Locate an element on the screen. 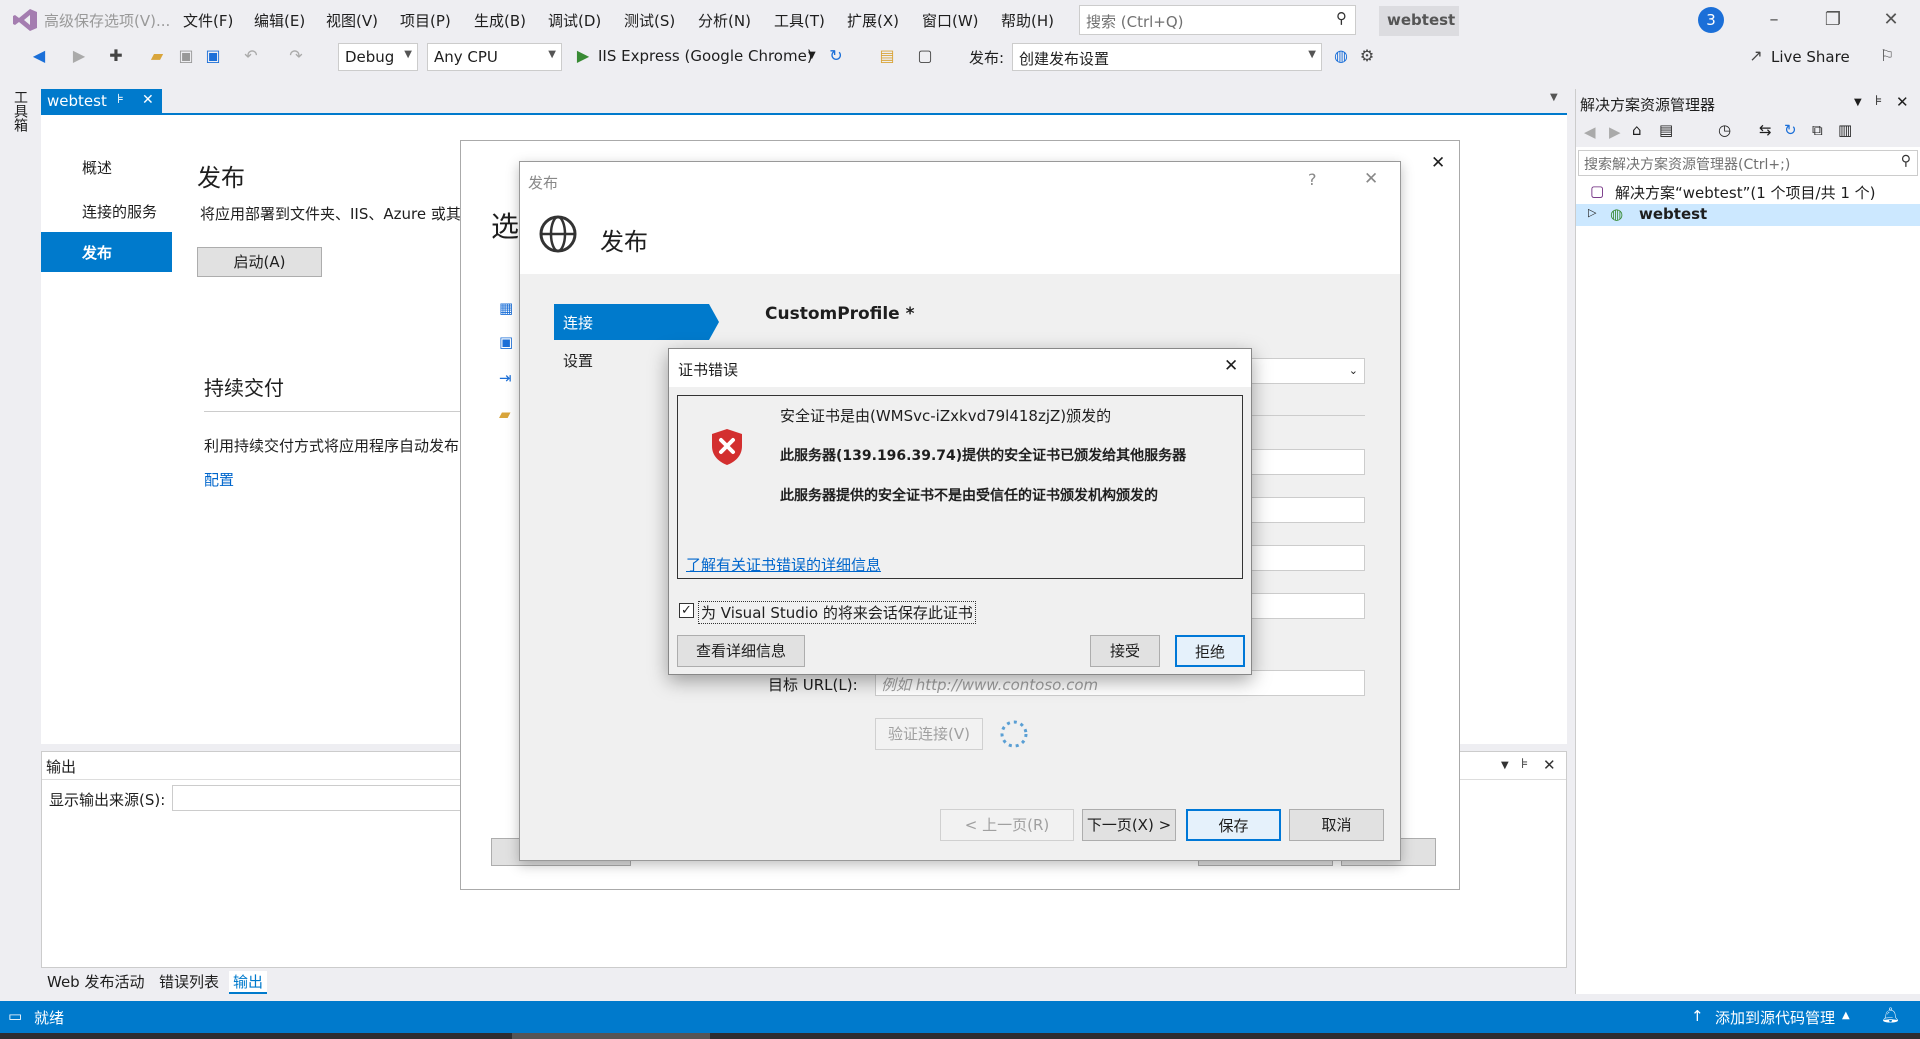 This screenshot has width=1920, height=1039. live-share-button: Live Share is located at coordinates (1810, 57).